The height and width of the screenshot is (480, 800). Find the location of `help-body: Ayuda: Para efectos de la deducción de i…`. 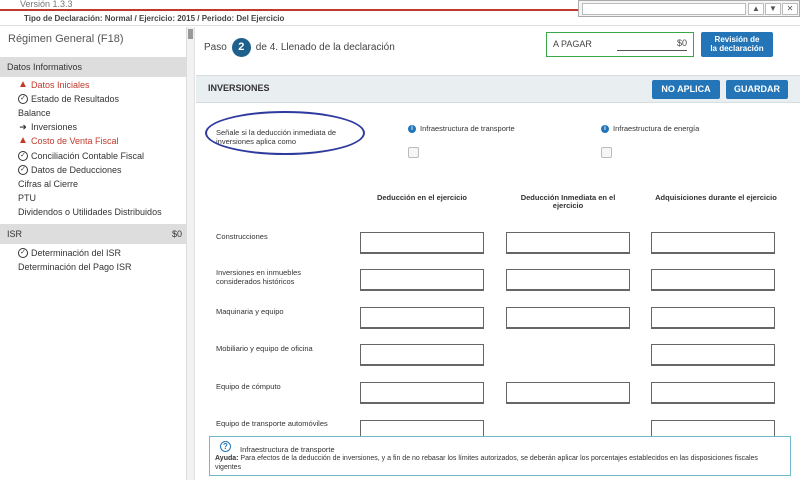

help-body: Ayuda: Para efectos de la deducción de i… is located at coordinates (500, 463).